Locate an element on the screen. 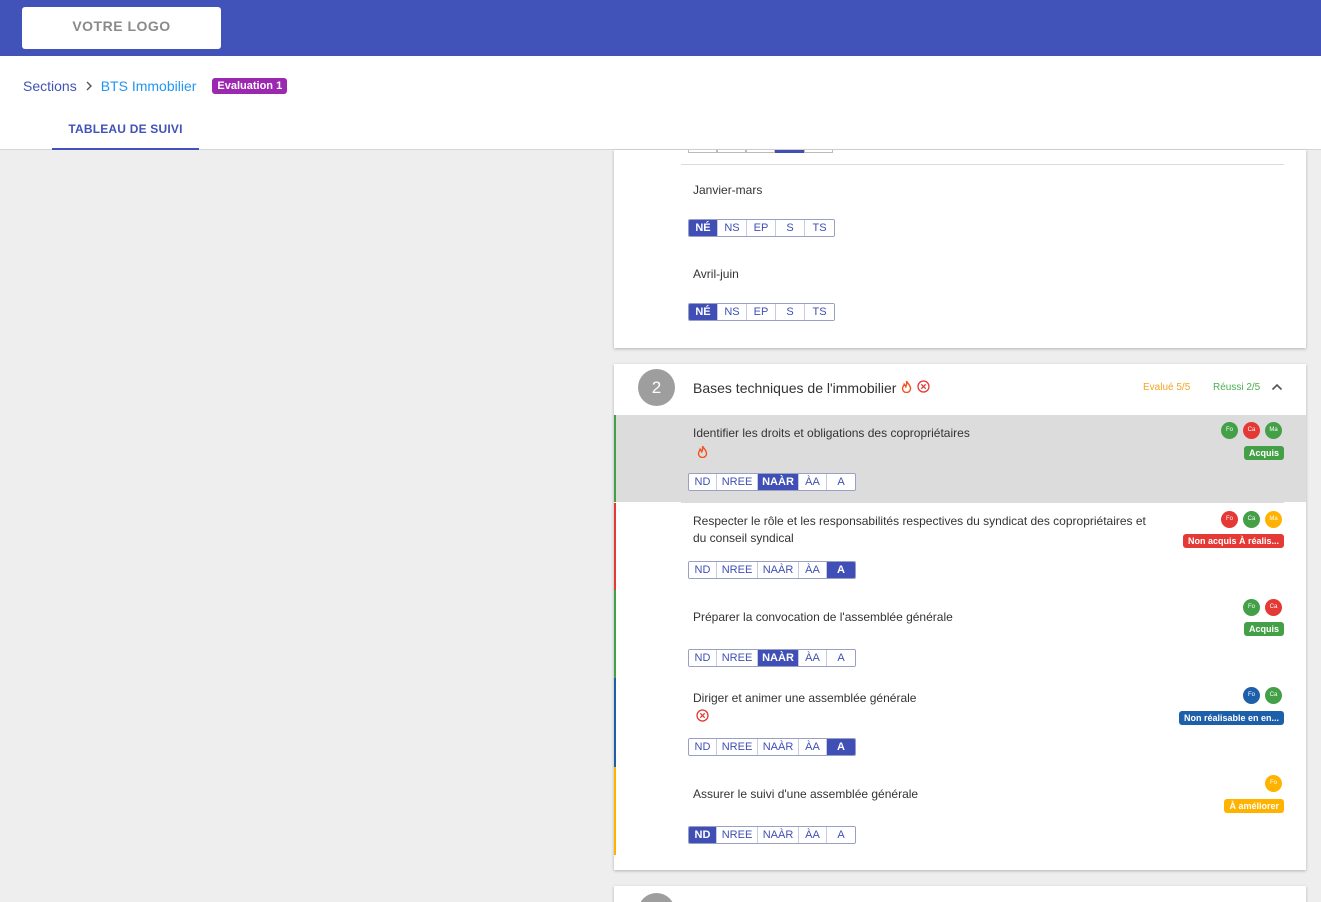 The height and width of the screenshot is (902, 1321). evaluation-badge: Evaluation 1 is located at coordinates (250, 86).